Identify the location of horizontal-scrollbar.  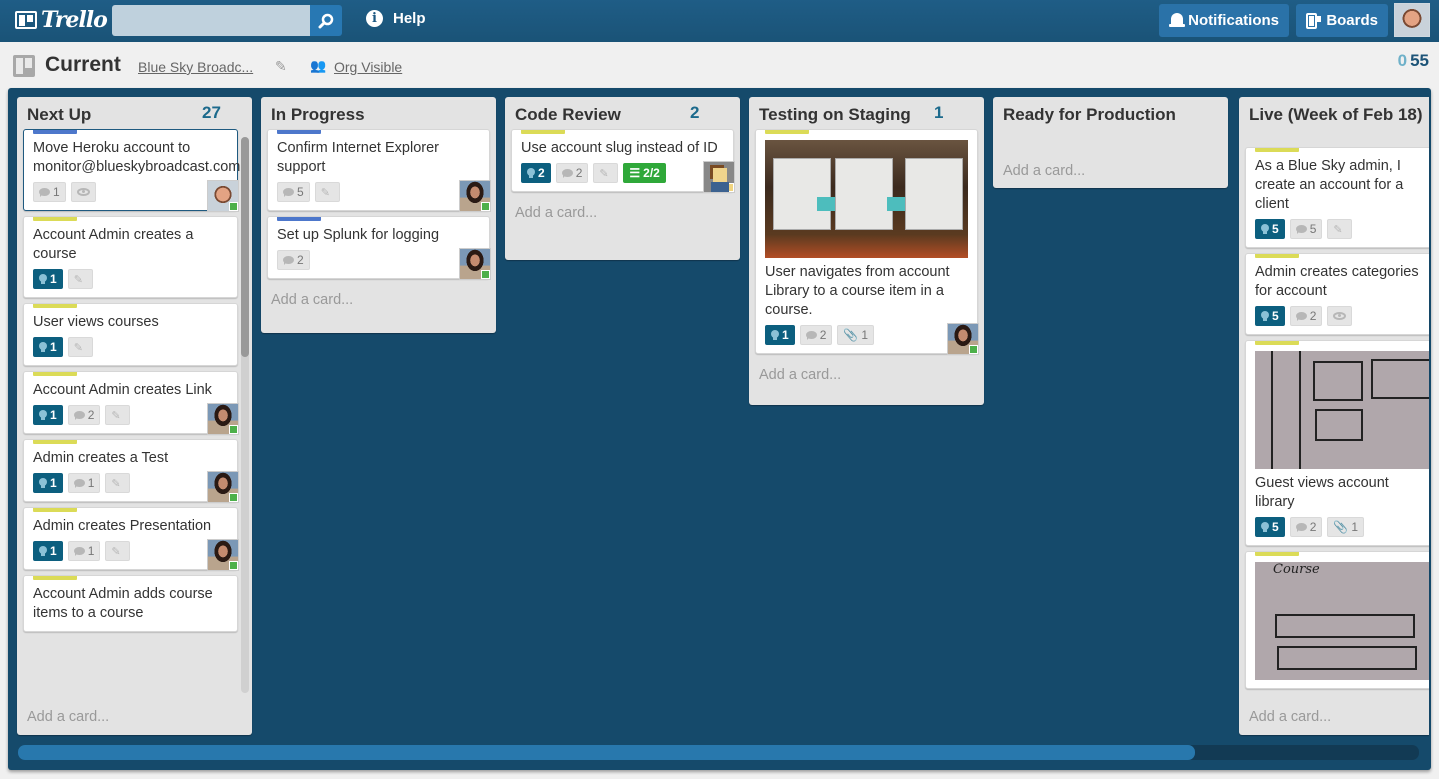
(718, 752).